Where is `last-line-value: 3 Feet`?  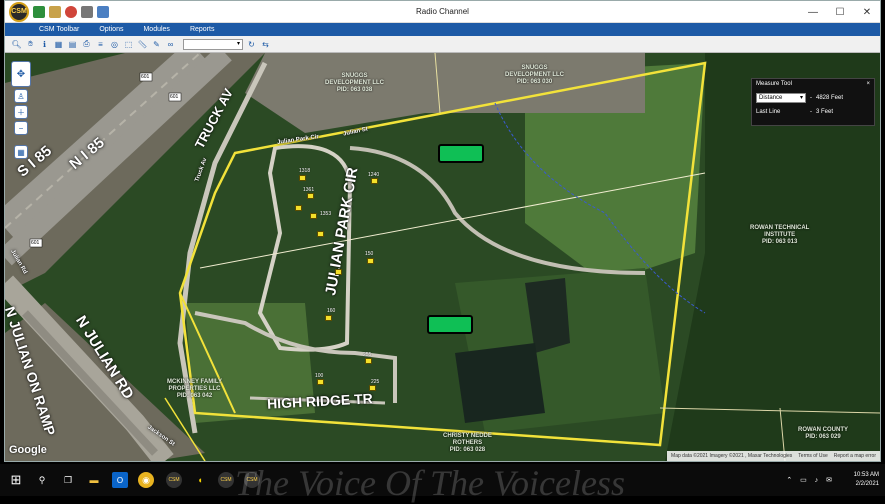
last-line-value: 3 Feet is located at coordinates (825, 112).